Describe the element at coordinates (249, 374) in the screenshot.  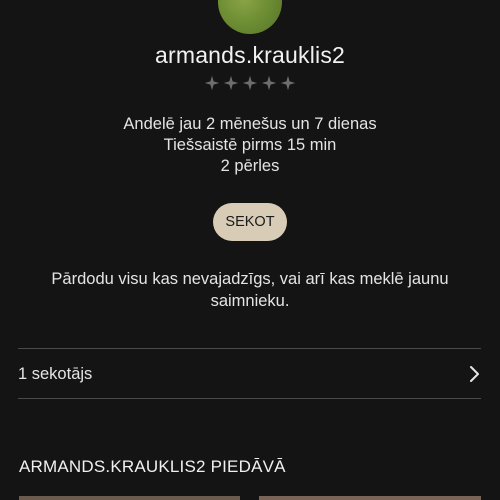
I see `followers-row: 1 sekotājs` at that location.